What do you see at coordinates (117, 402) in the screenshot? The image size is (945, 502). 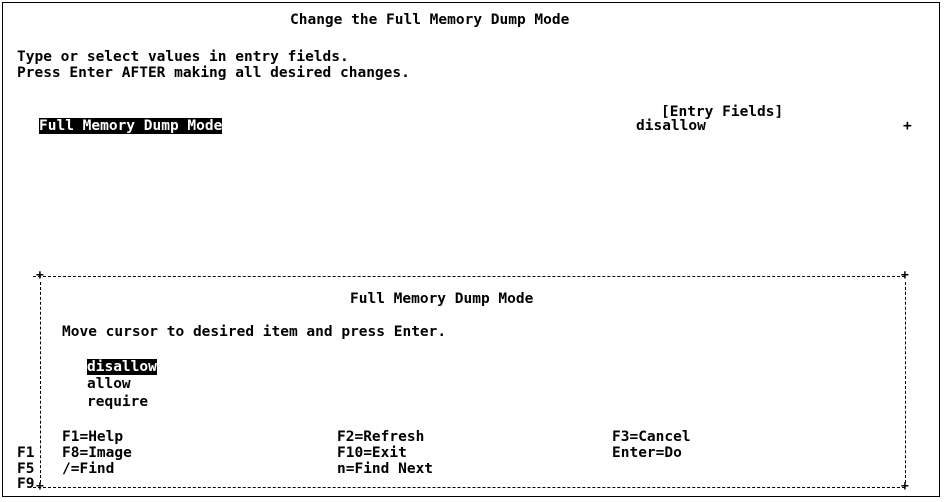 I see `option-require: require` at bounding box center [117, 402].